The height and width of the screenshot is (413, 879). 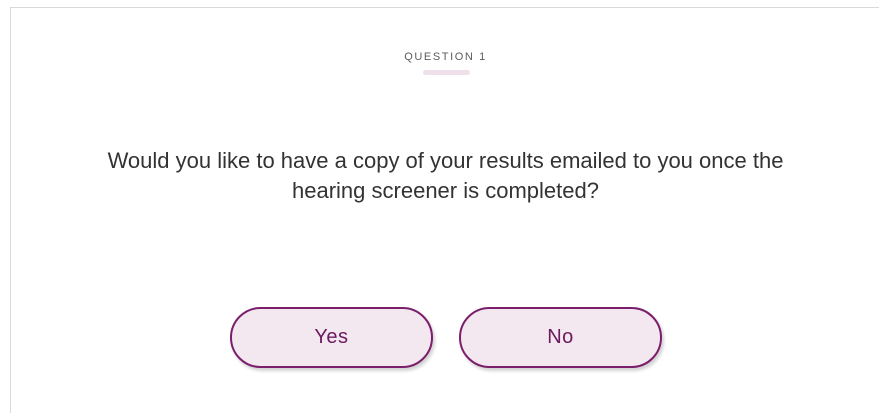 What do you see at coordinates (445, 57) in the screenshot?
I see `question-number: QUESTION 1` at bounding box center [445, 57].